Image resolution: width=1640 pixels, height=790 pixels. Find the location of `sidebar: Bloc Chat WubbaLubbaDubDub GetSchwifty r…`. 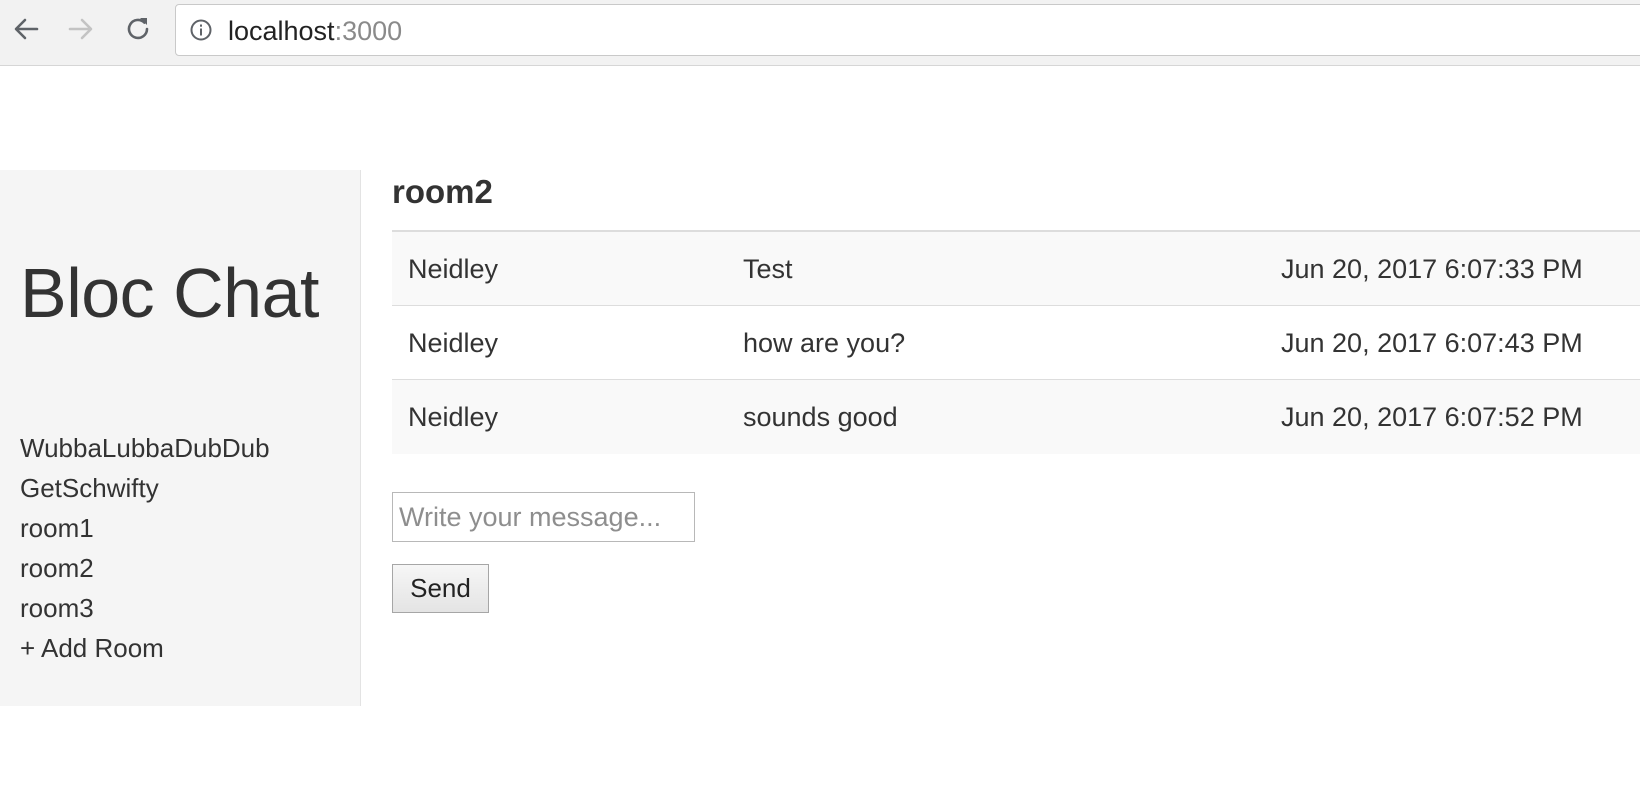

sidebar: Bloc Chat WubbaLubbaDubDub GetSchwifty r… is located at coordinates (180, 438).